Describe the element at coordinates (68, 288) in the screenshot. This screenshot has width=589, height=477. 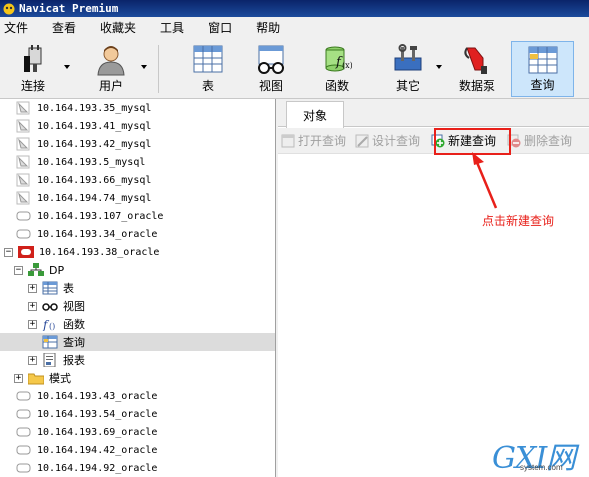
I see `tree-item-label: 表` at that location.